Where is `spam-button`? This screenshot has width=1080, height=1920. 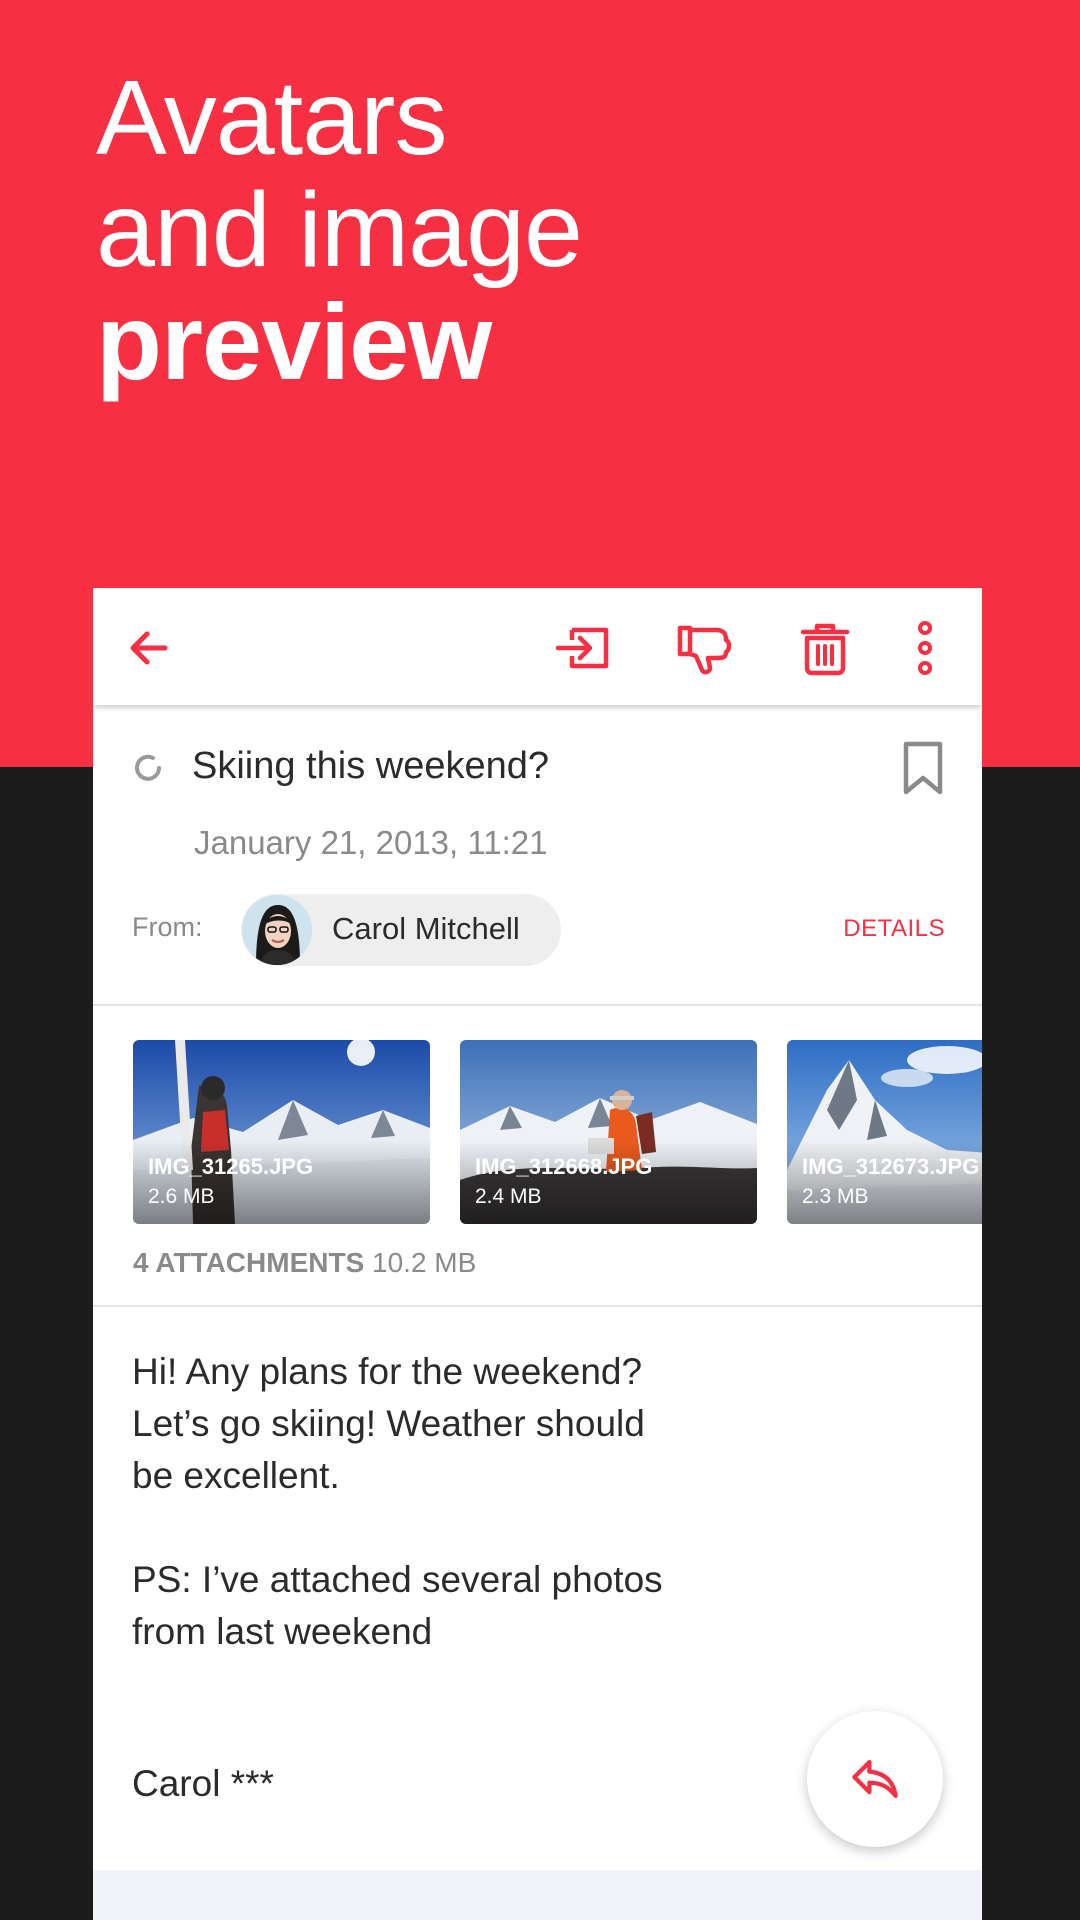
spam-button is located at coordinates (704, 648).